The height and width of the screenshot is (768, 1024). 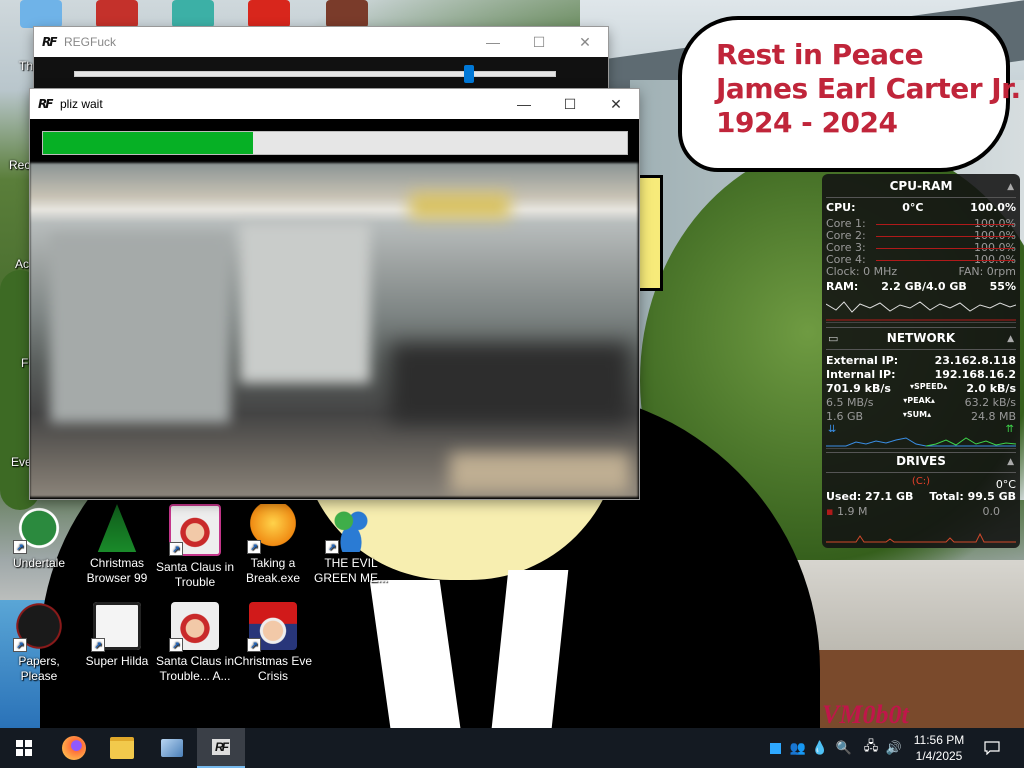 I want to click on external-ip-row: External IP: 23.162.8.118, so click(x=921, y=360).